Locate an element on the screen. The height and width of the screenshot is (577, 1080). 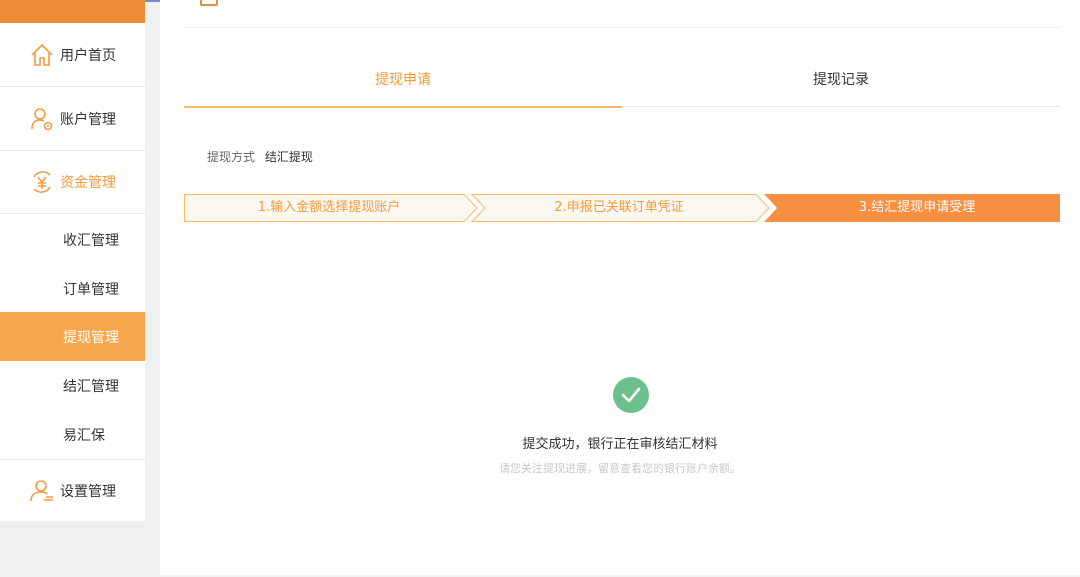
step-3-label: 3.结汇提现申请受理 is located at coordinates (917, 207).